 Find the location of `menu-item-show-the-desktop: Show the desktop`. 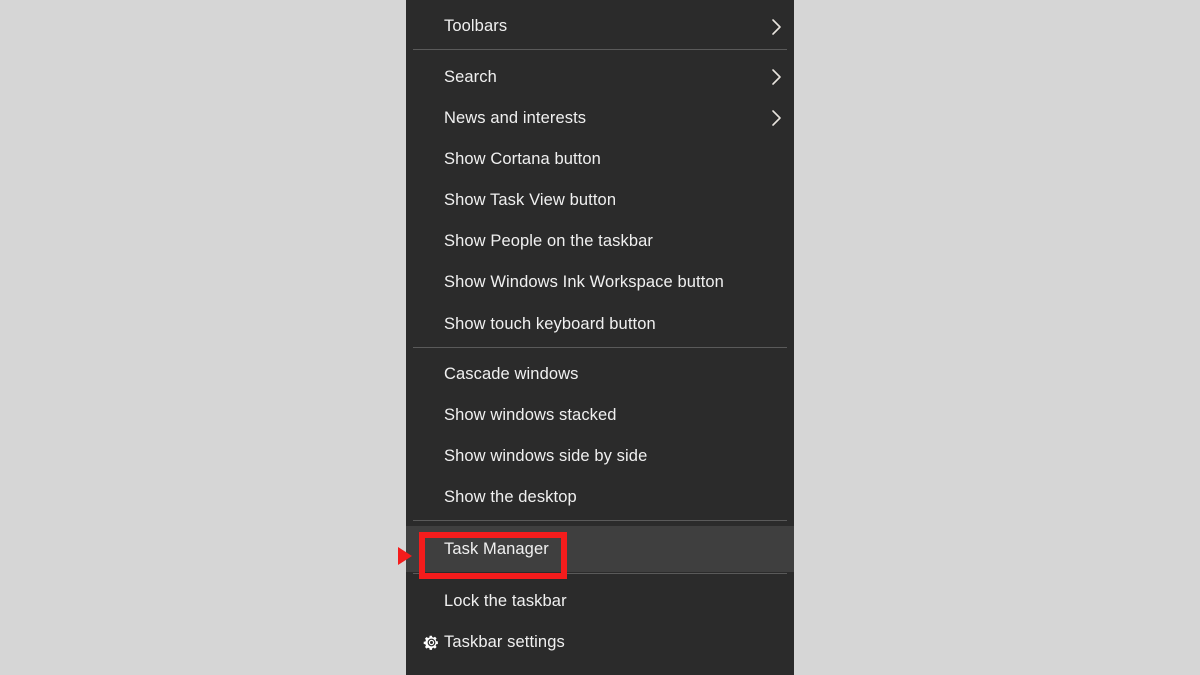

menu-item-show-the-desktop: Show the desktop is located at coordinates (600, 497).